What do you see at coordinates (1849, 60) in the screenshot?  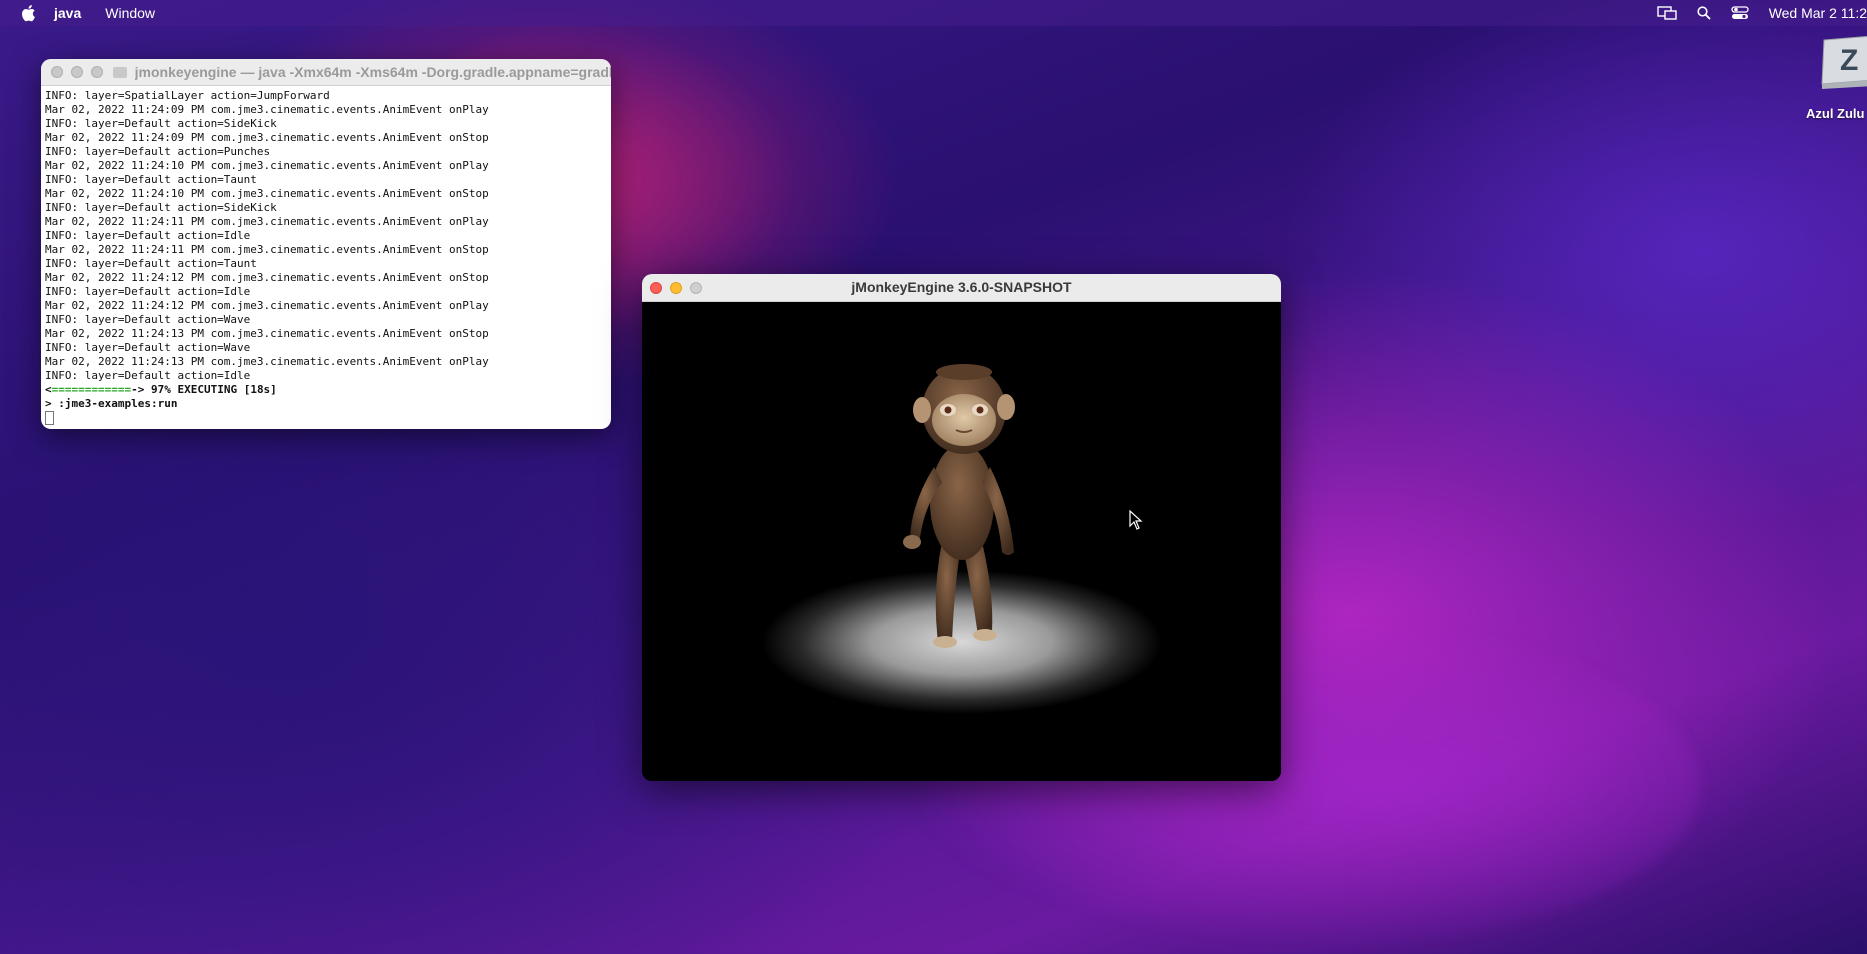 I see `svg-text: Z` at bounding box center [1849, 60].